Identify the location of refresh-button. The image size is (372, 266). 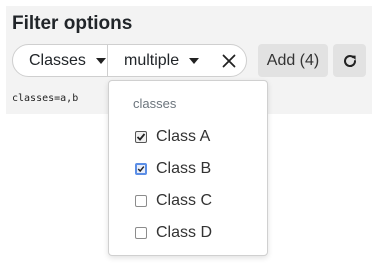
(349, 60).